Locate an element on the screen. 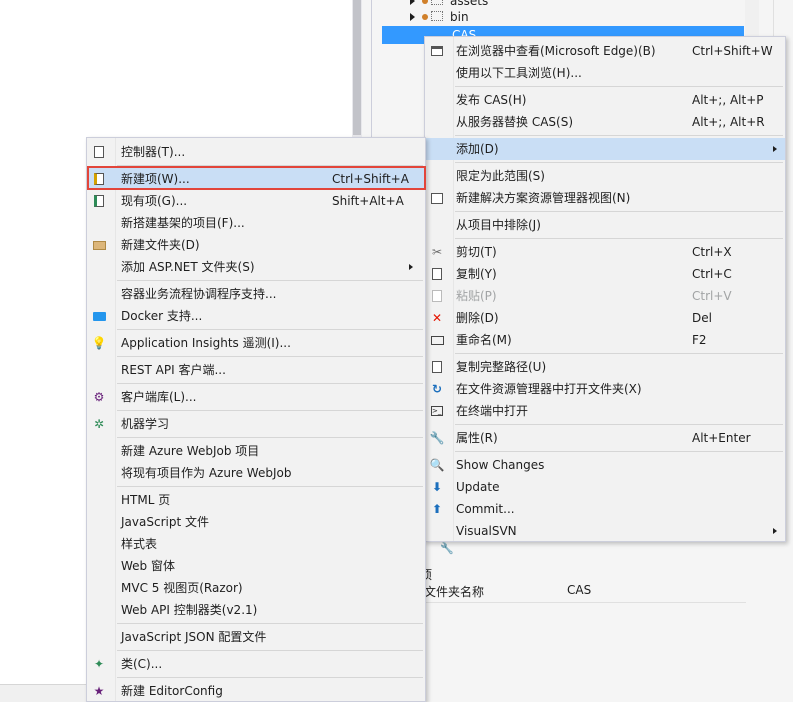  rename-icon is located at coordinates (437, 340).